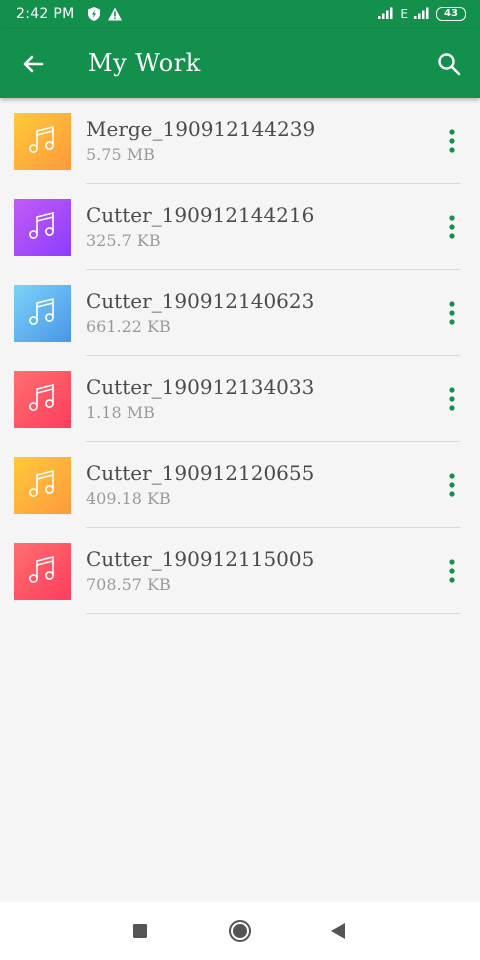 Image resolution: width=480 pixels, height=960 pixels. I want to click on list-item: Cutter_190912140623 661.22 KB, so click(240, 313).